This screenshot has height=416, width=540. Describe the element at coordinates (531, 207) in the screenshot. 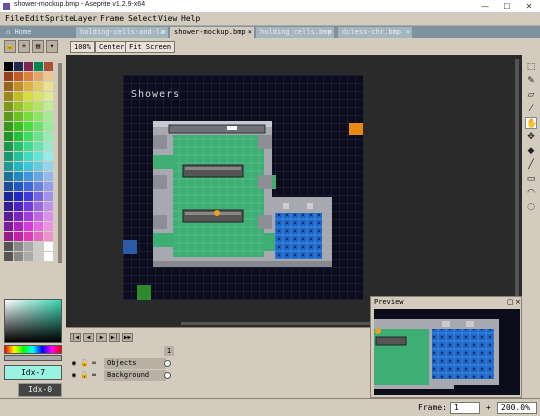

I see `blur-tool-icon: ◌` at that location.